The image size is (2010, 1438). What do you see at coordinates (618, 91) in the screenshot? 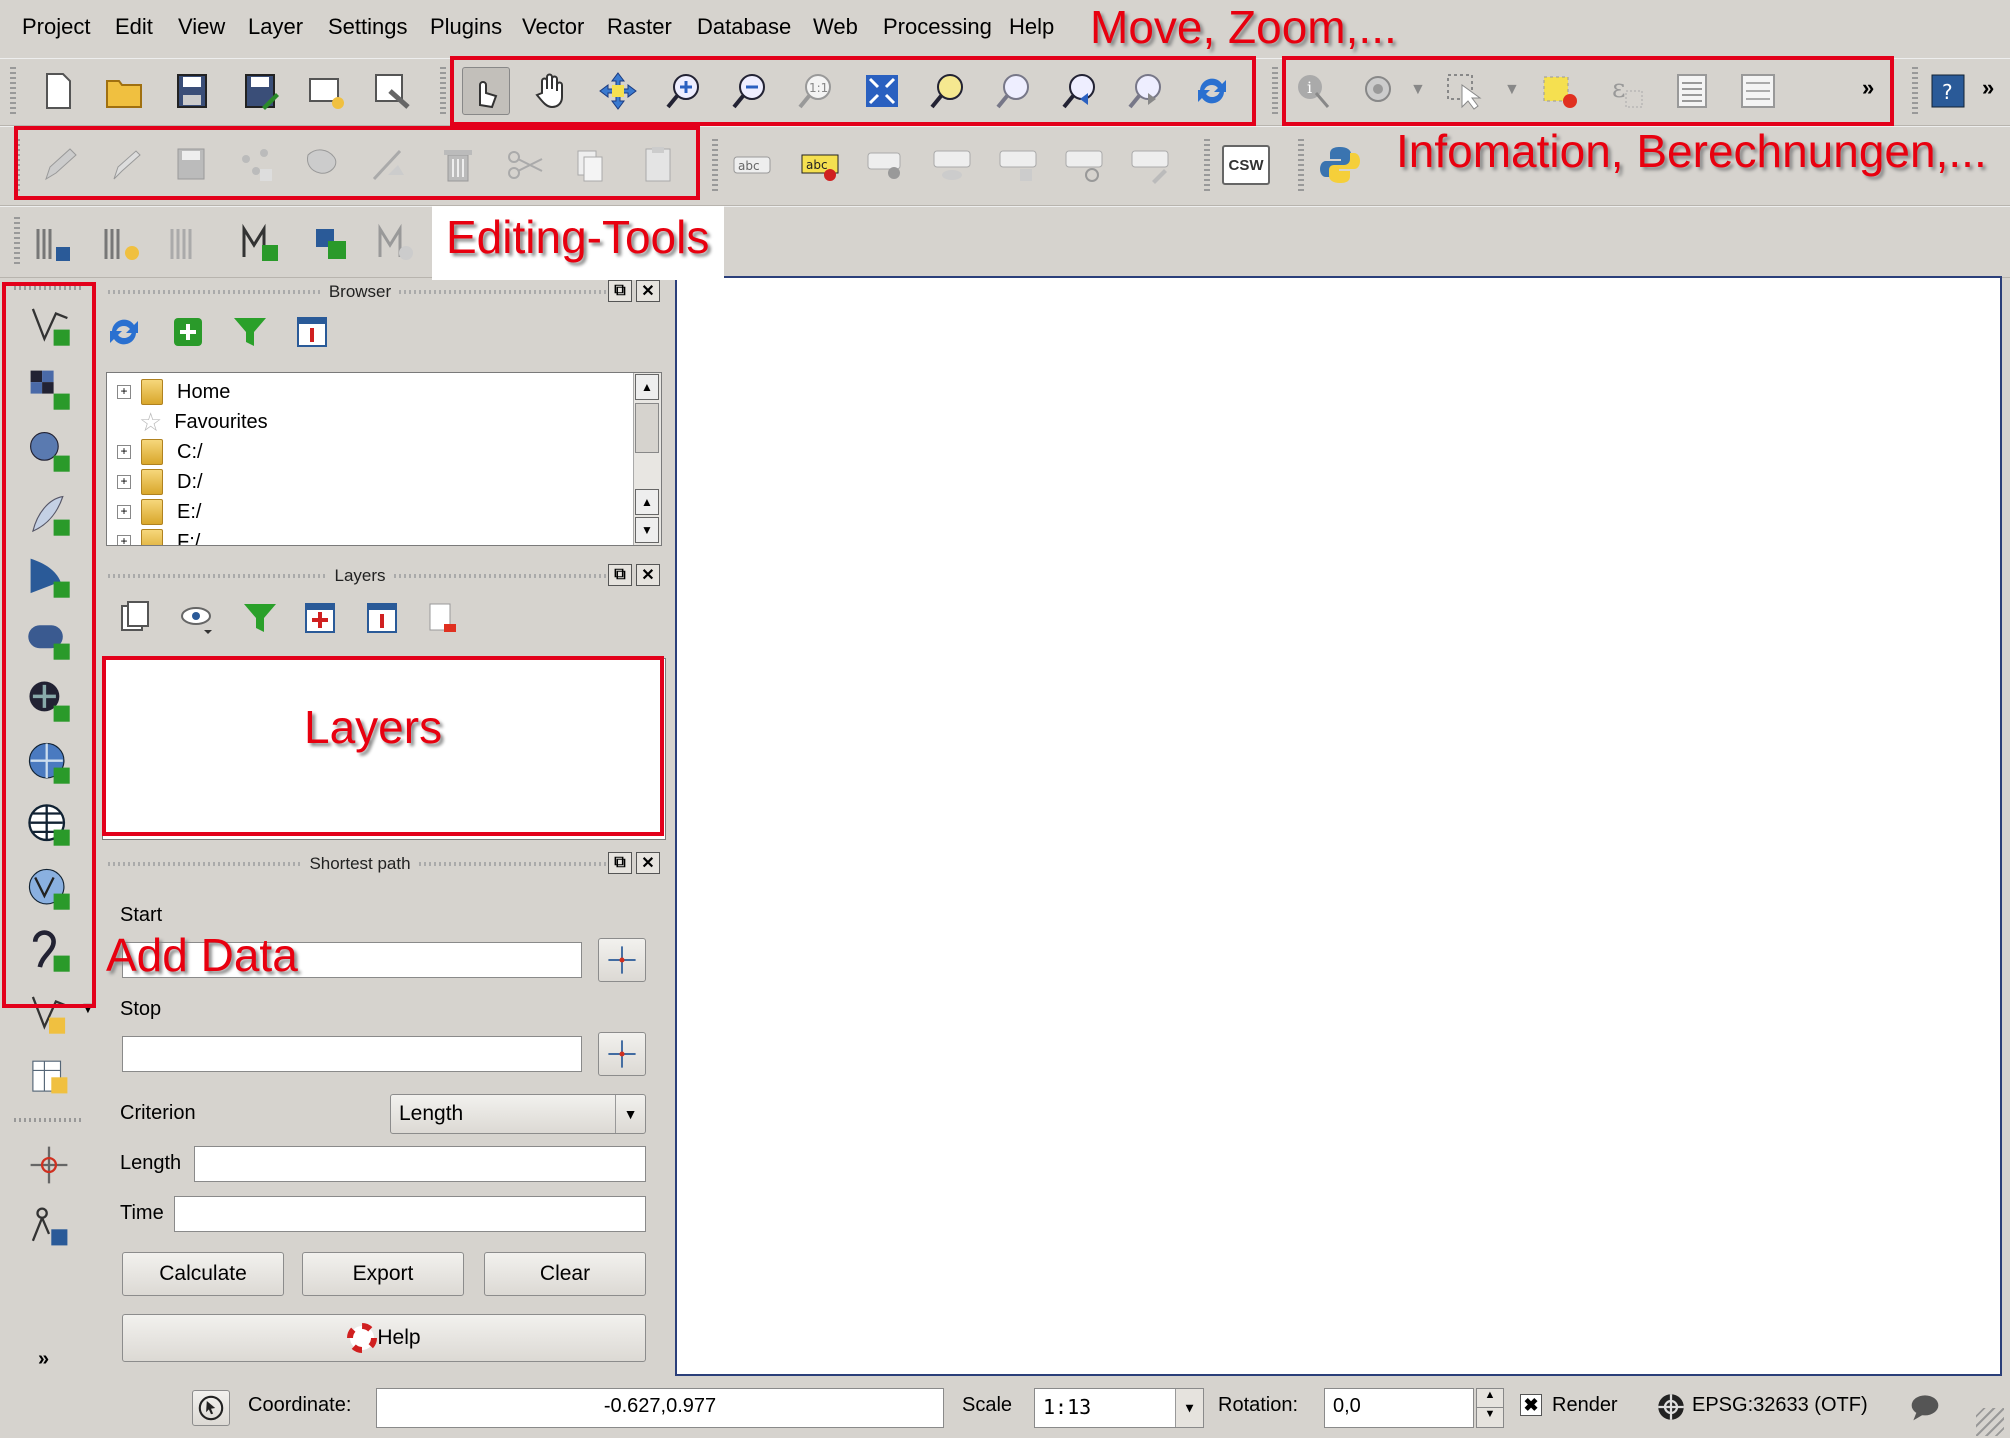
I see `pan-to-selection-icon` at bounding box center [618, 91].